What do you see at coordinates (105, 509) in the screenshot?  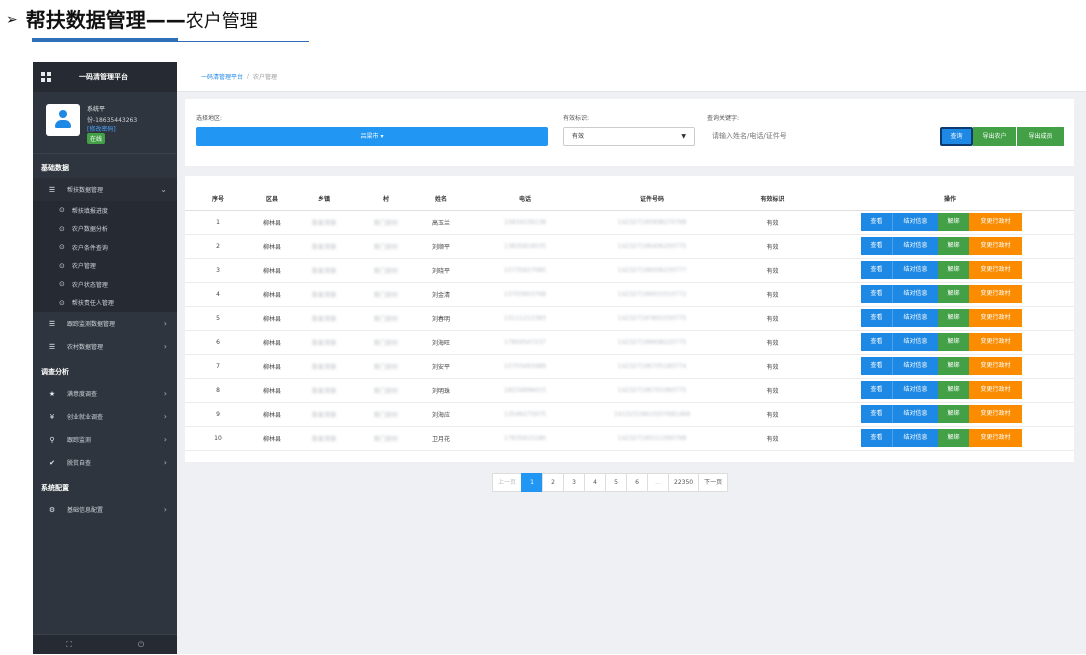 I see `sidebar-item-base-config: ⚙ 基础信息配置 ›` at bounding box center [105, 509].